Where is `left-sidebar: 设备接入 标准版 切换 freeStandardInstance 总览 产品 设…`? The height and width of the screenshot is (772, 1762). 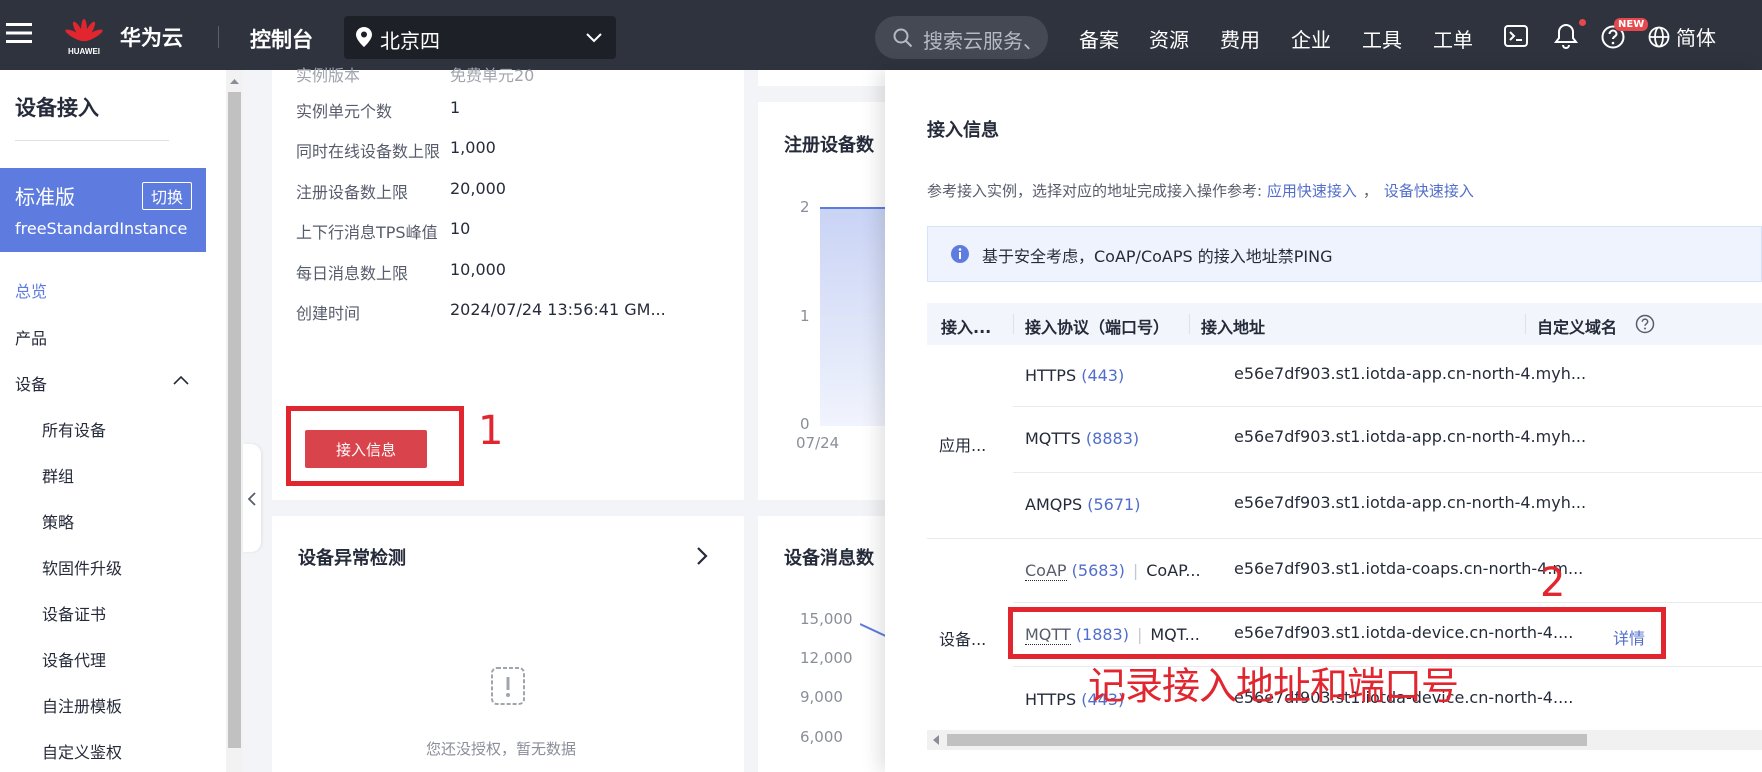
left-sidebar: 设备接入 标准版 切换 freeStandardInstance 总览 产品 设… is located at coordinates (113, 421).